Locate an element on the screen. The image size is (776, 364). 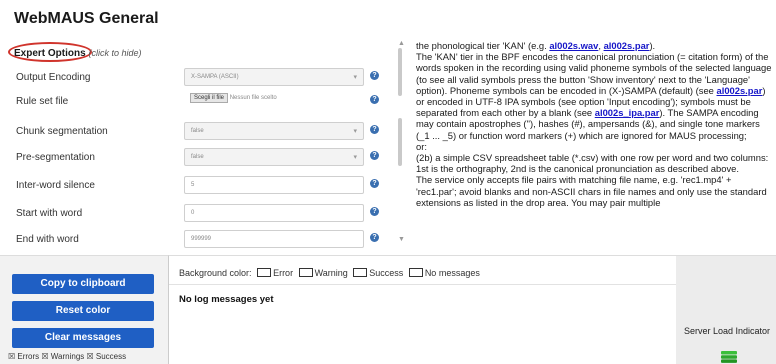
inter-word-silence-row: Inter-word silence 5 ? is located at coordinates (199, 186).